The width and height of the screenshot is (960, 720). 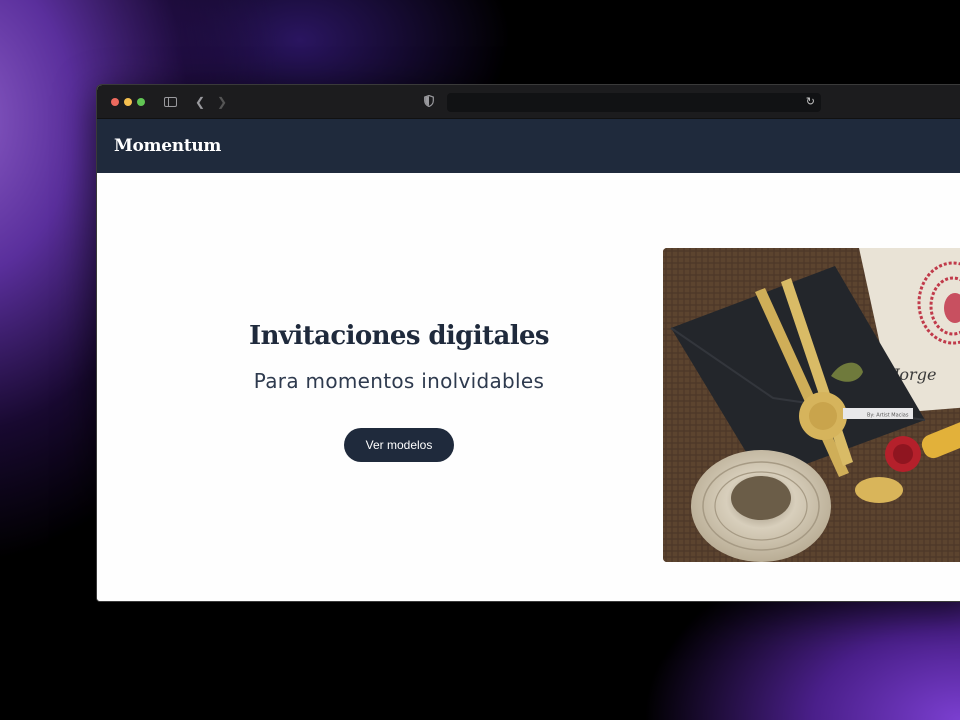 I want to click on svg-text: By: Artist Macias, so click(x=888, y=416).